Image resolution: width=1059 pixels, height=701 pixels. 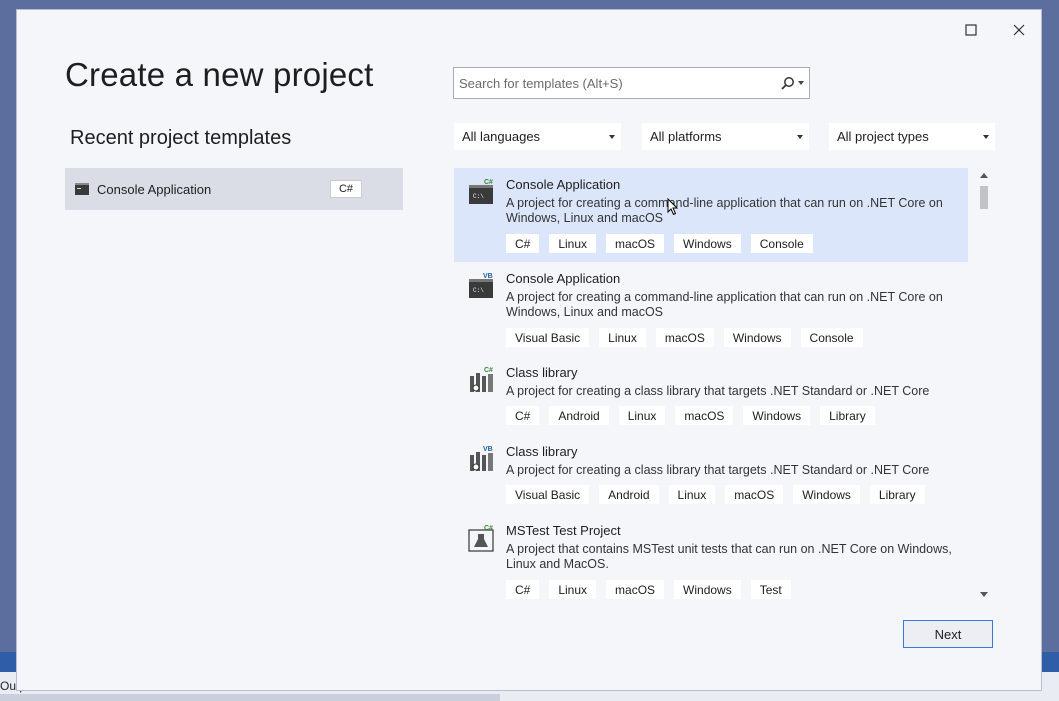 What do you see at coordinates (234, 189) in the screenshot?
I see `recent-template-item: Console Application C#` at bounding box center [234, 189].